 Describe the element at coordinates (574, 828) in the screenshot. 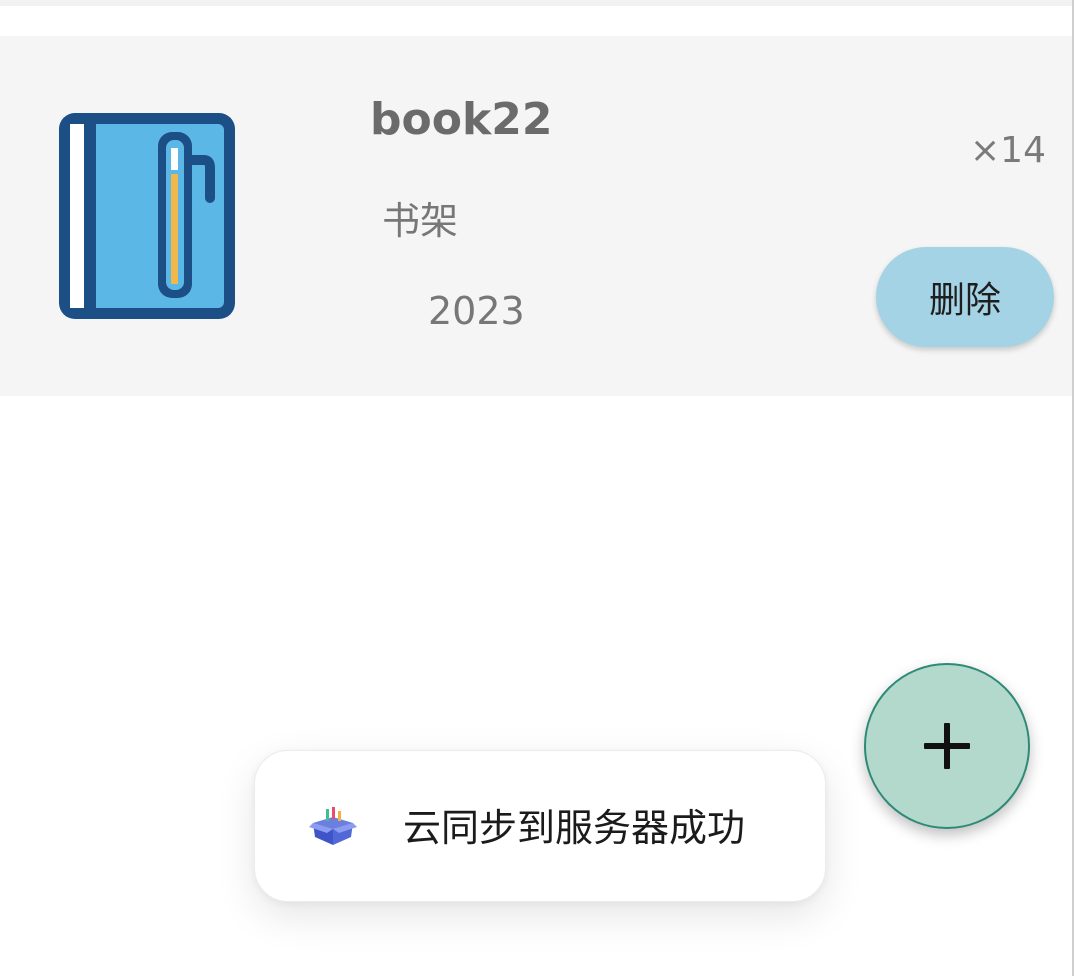

I see `toast-message: 云同步到服务器成功` at that location.